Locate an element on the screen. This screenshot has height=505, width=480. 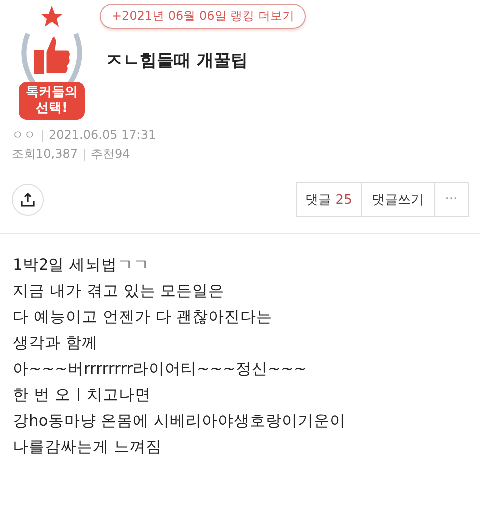
share-button is located at coordinates (28, 200).